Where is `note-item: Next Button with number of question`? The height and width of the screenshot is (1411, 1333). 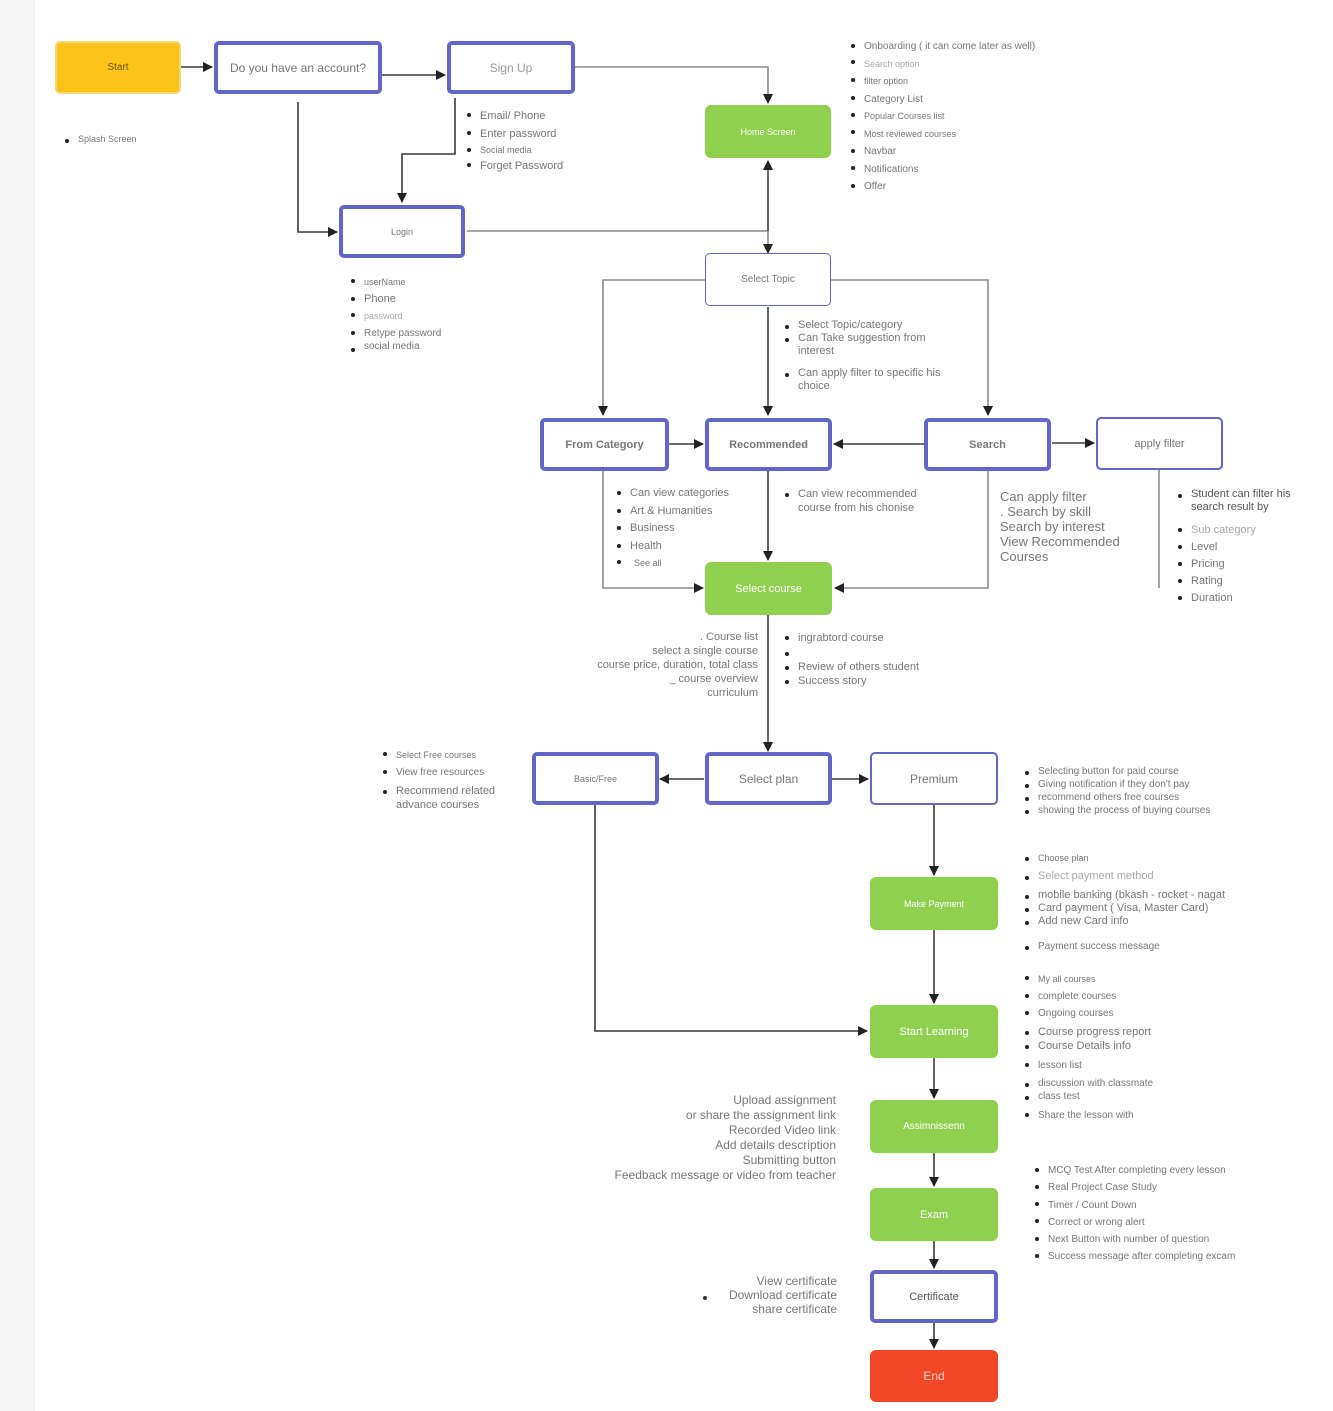 note-item: Next Button with number of question is located at coordinates (1134, 1239).